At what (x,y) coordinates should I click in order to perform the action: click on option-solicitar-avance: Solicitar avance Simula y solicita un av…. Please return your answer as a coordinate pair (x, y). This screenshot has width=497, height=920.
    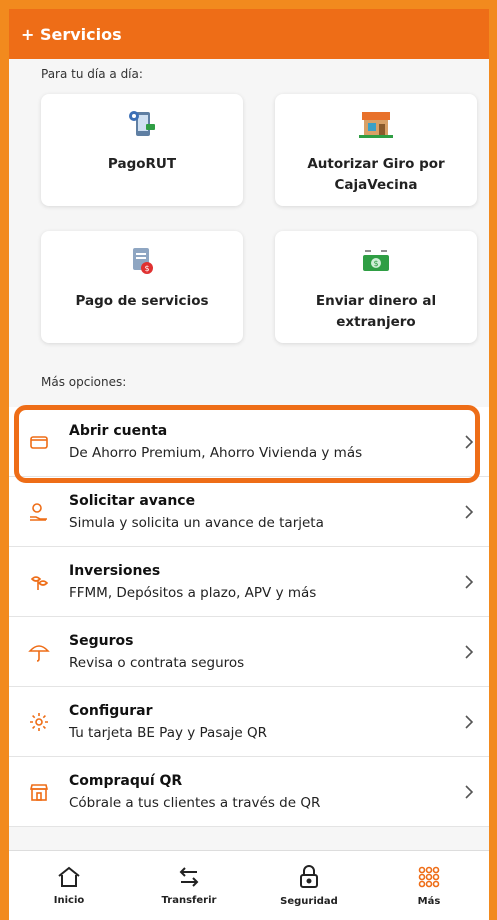
    Looking at the image, I should click on (249, 512).